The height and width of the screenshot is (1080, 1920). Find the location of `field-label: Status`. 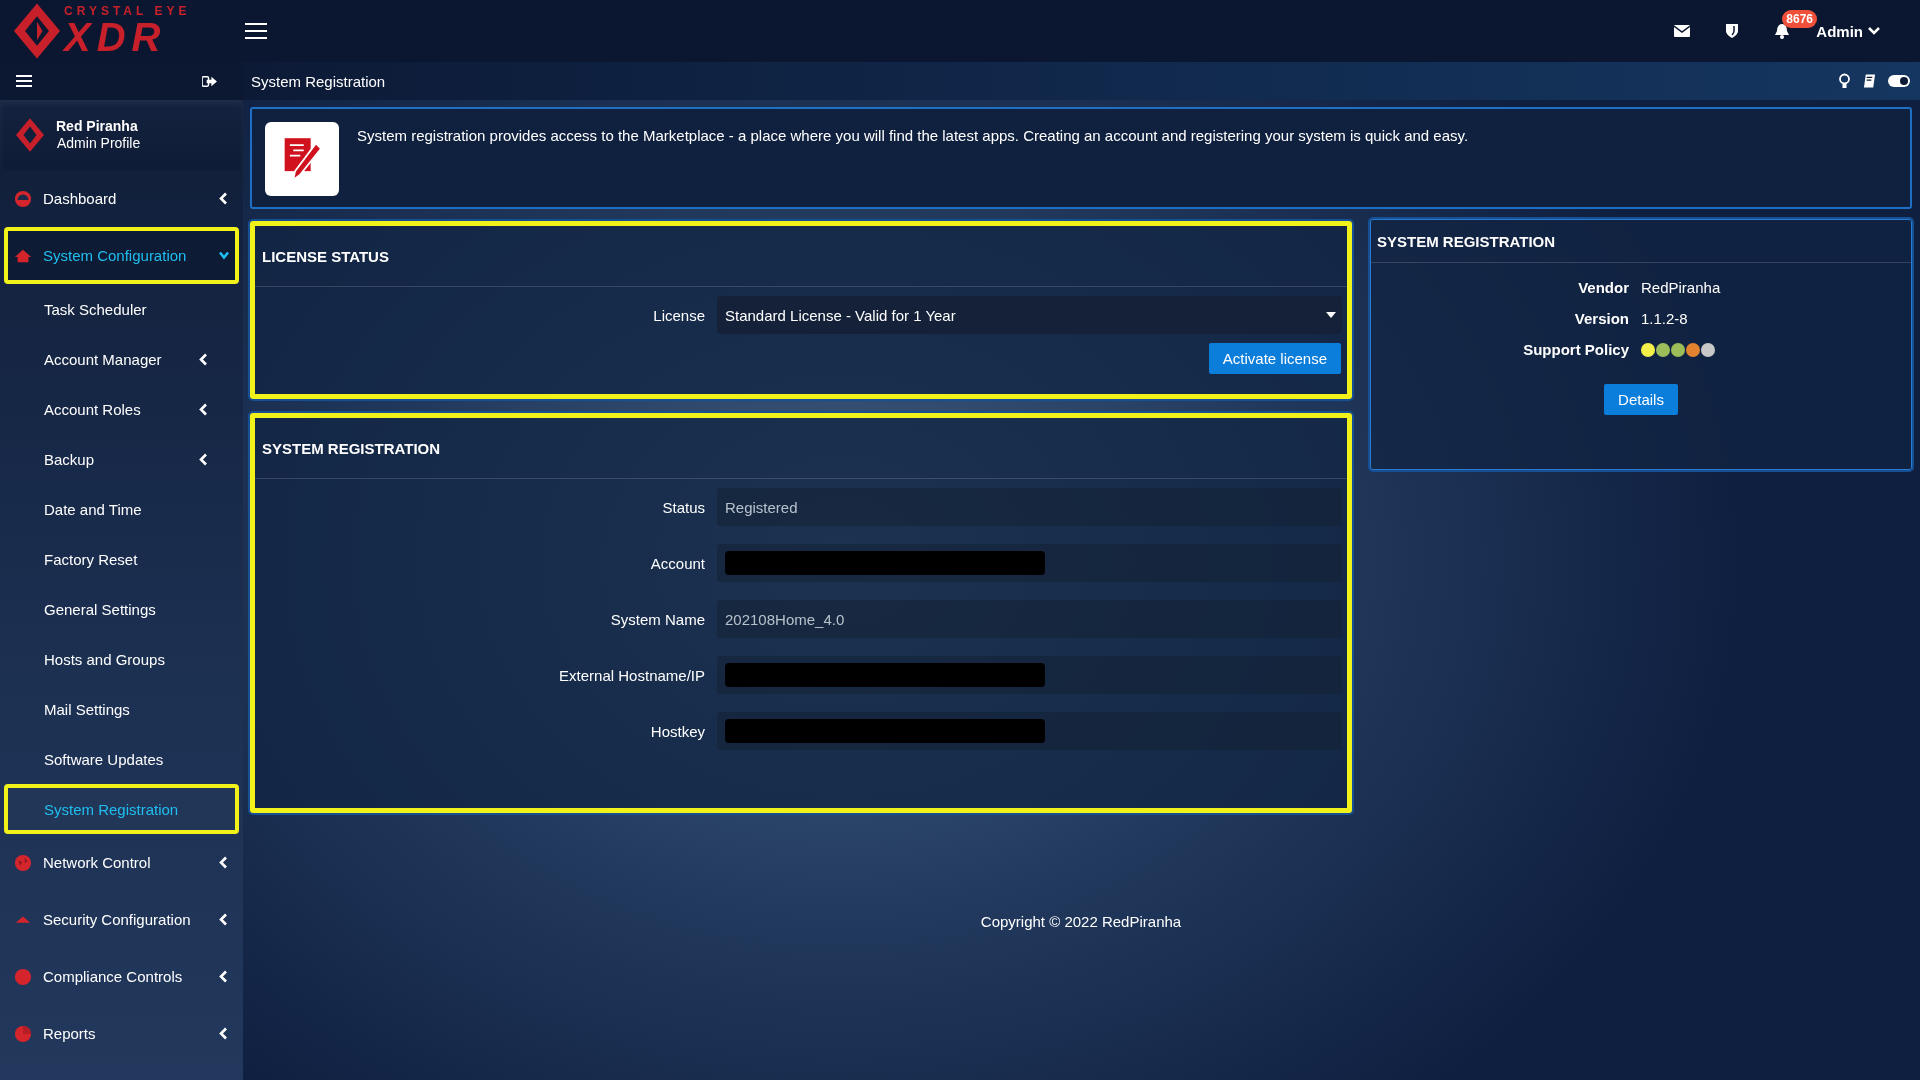

field-label: Status is located at coordinates (683, 507).